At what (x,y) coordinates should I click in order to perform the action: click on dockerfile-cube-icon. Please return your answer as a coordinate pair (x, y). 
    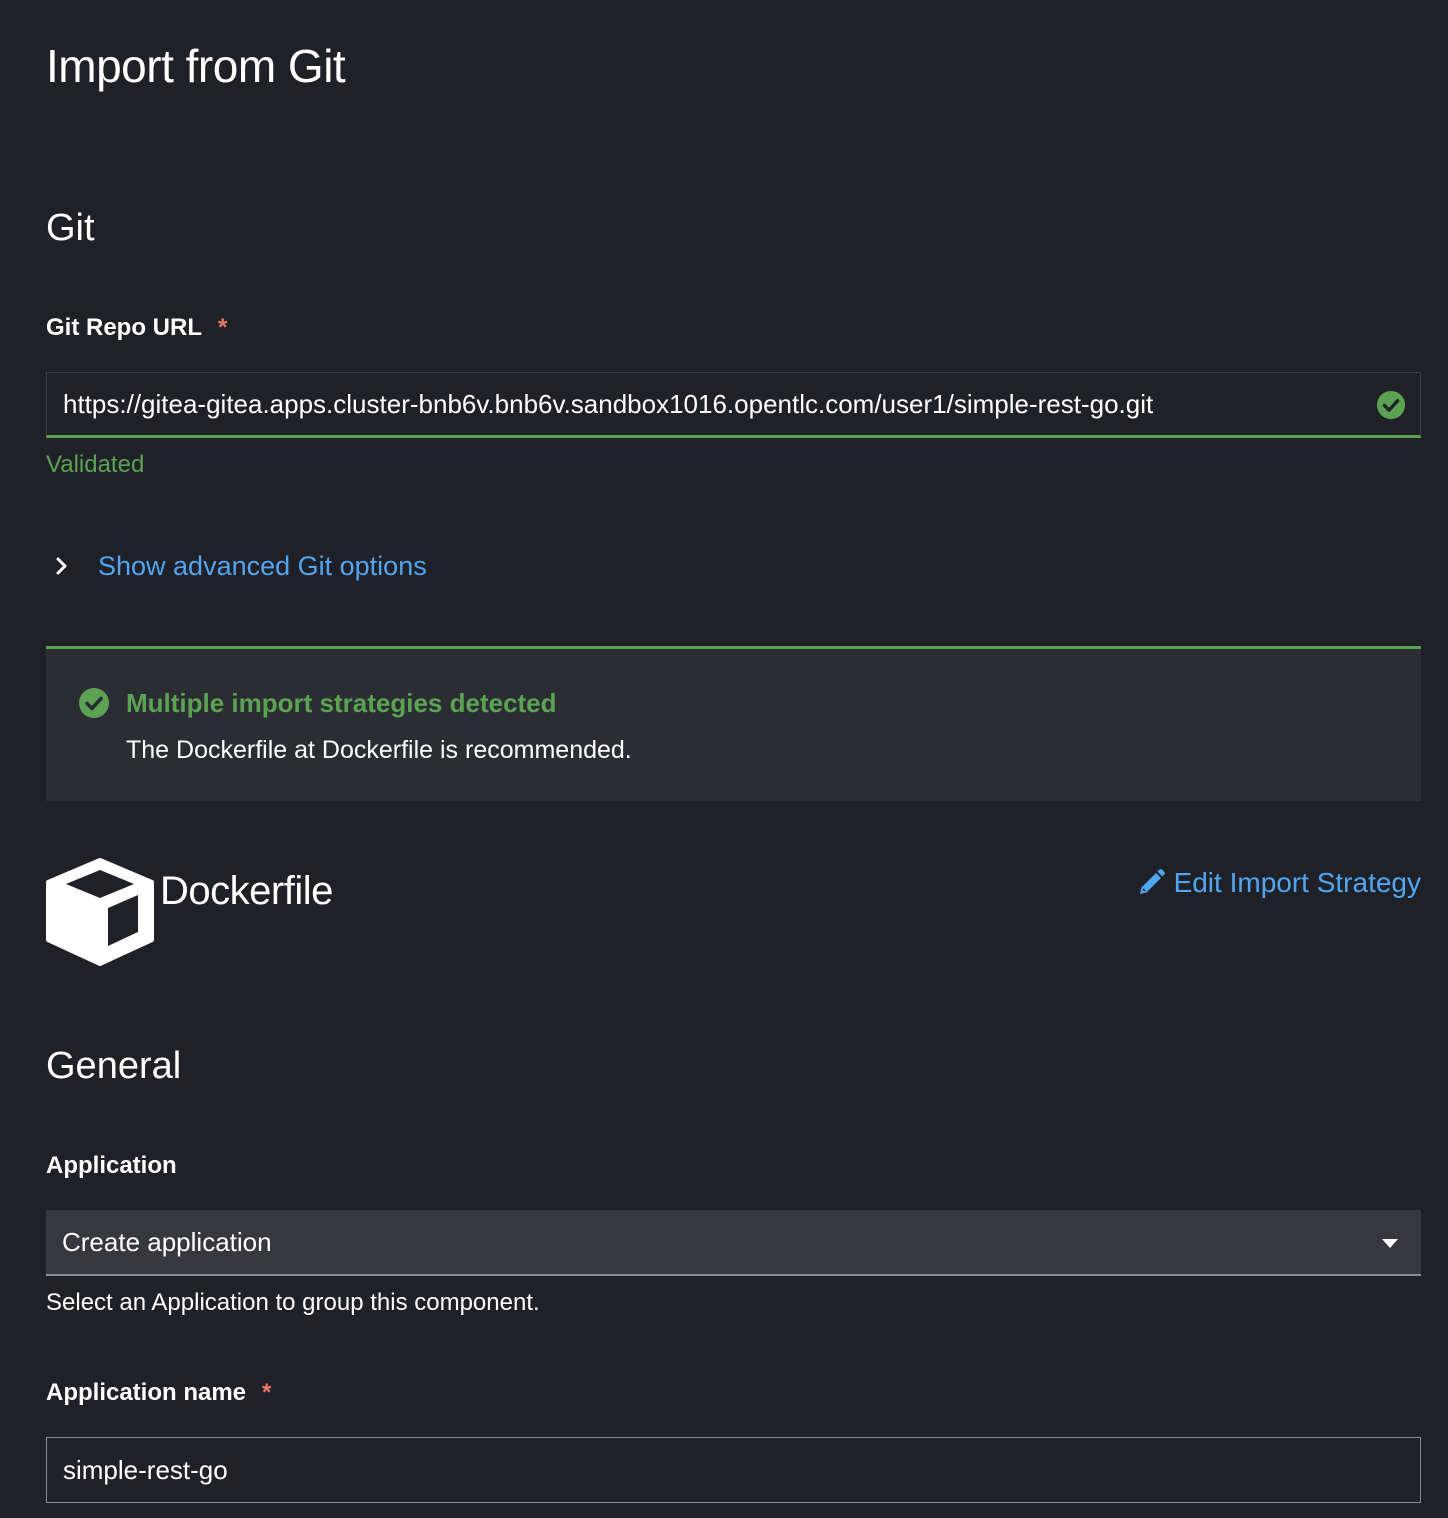
    Looking at the image, I should click on (100, 912).